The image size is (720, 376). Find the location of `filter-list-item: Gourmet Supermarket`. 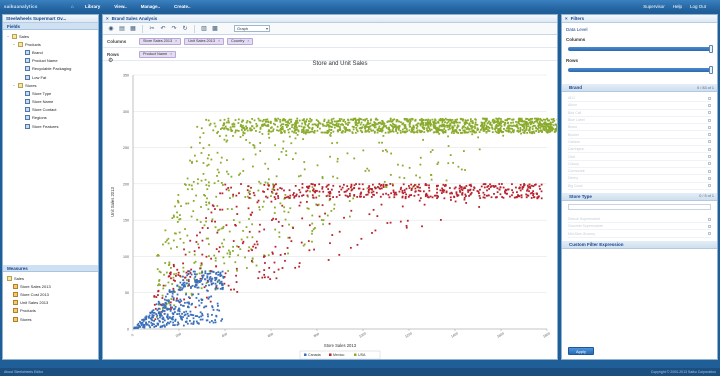

filter-list-item: Gourmet Supermarket is located at coordinates (639, 227).